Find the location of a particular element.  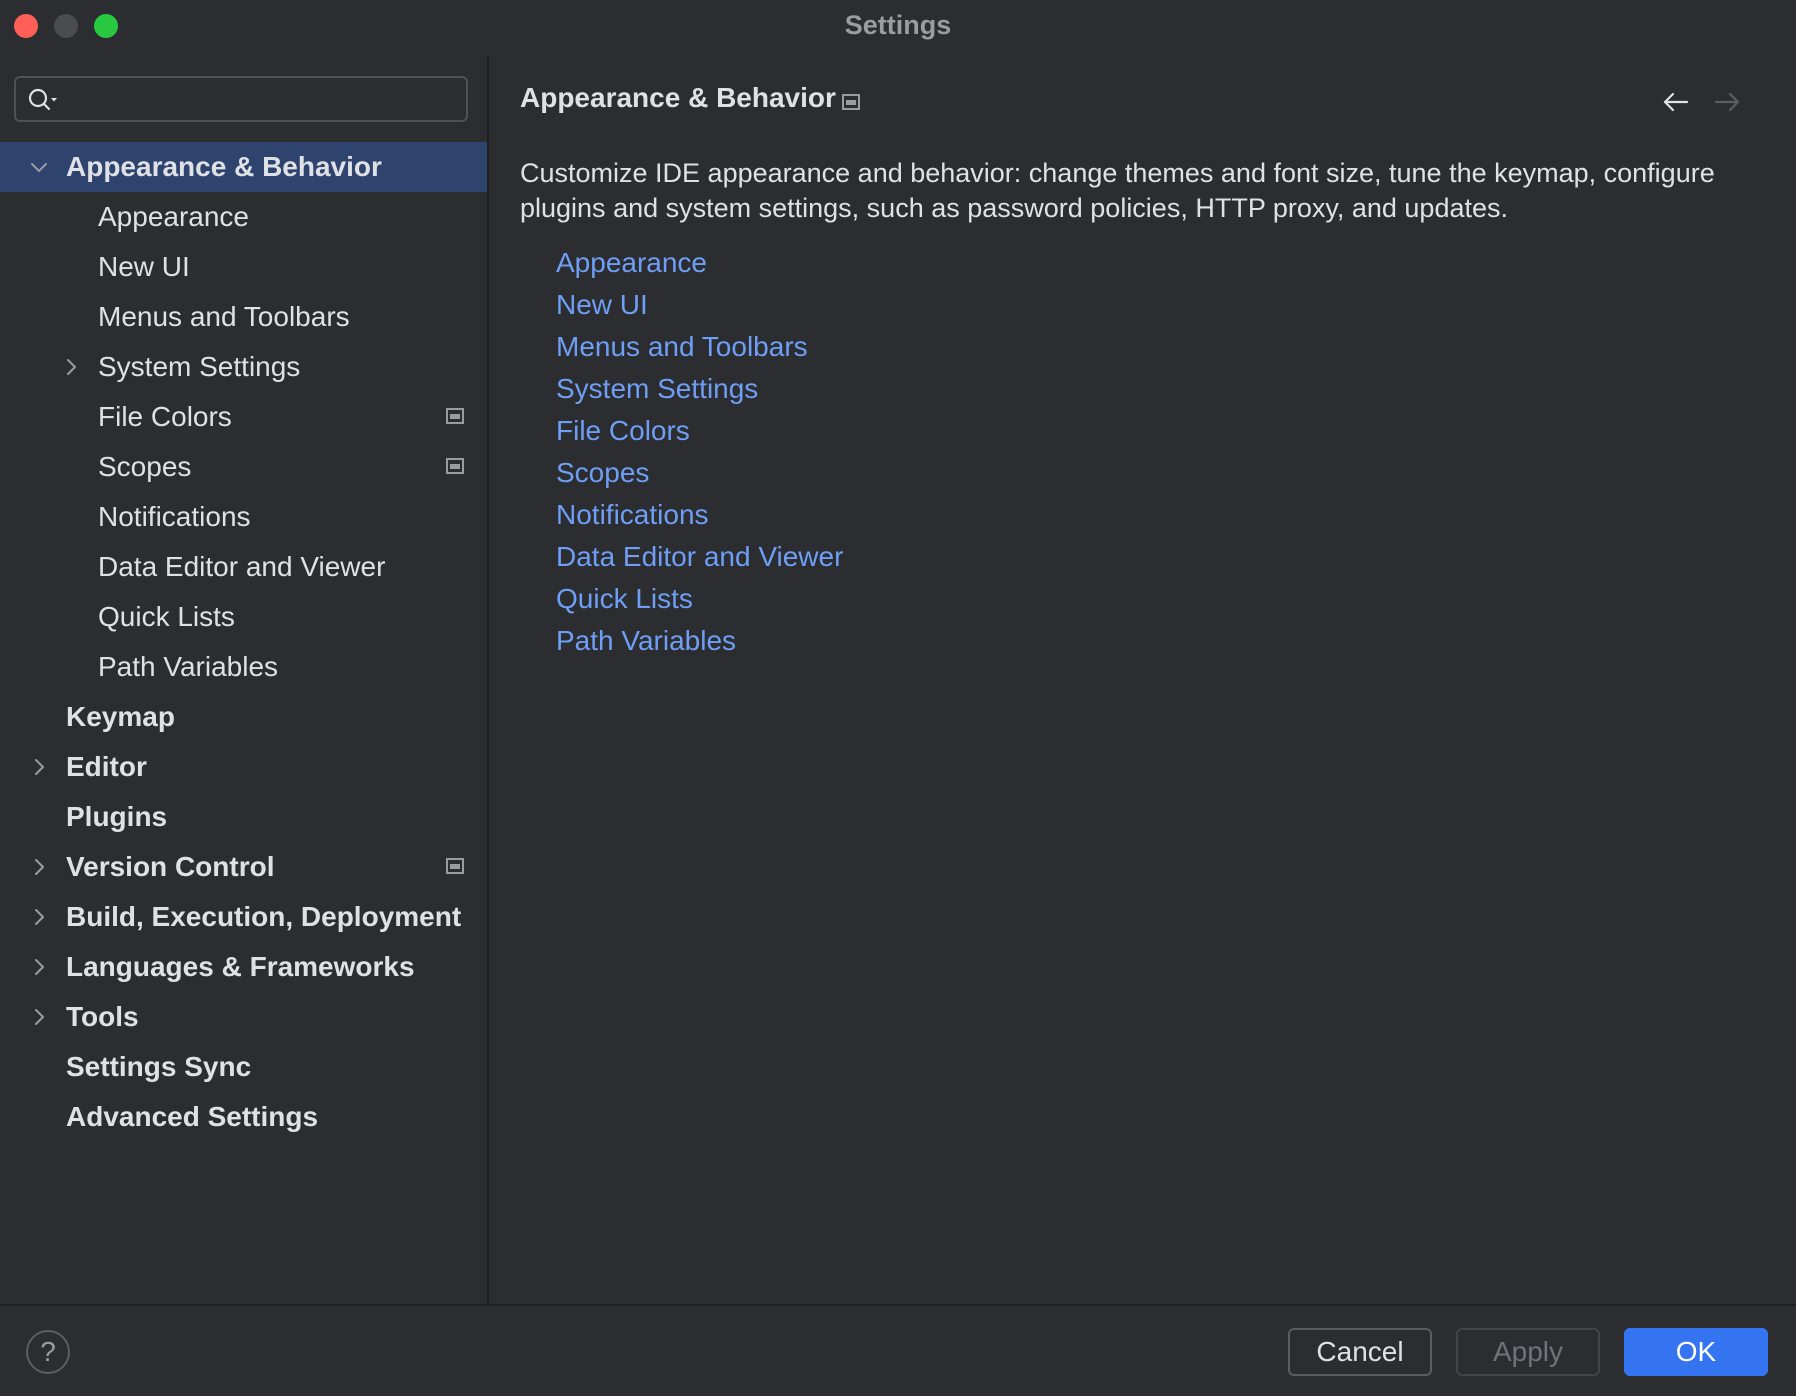

back-arrow-icon is located at coordinates (1676, 102).